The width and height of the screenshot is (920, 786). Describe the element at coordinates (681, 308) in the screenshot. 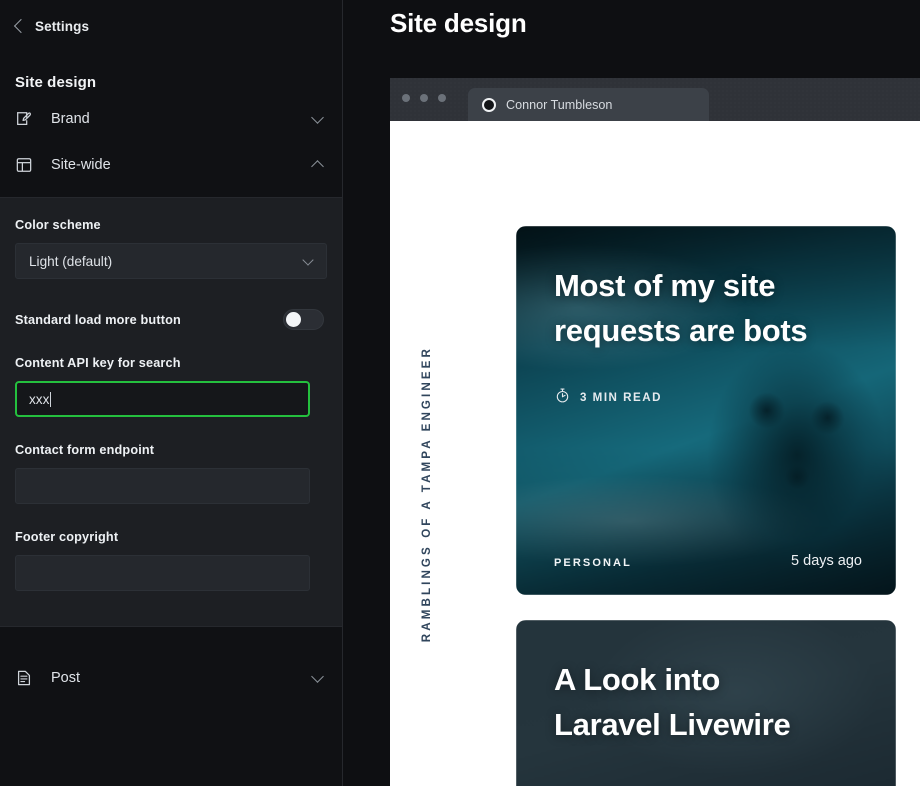

I see `post-card-title: Most of my site requests are bots` at that location.